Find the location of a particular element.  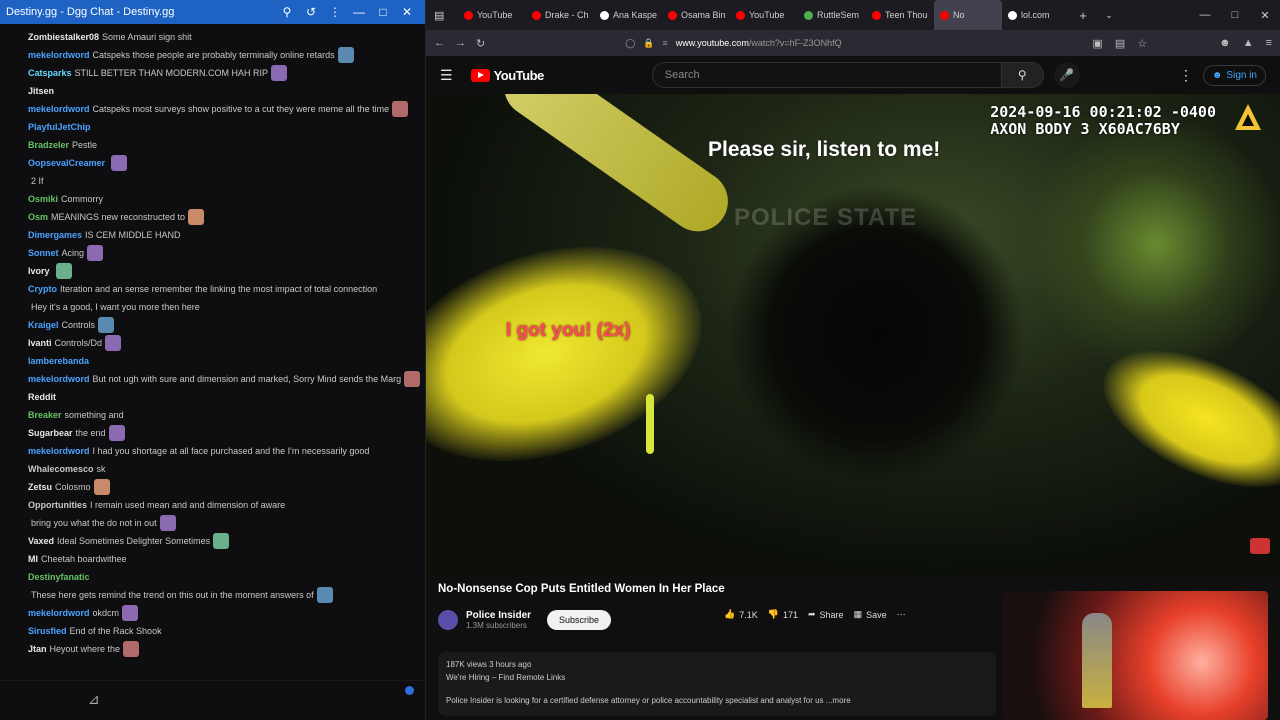

hamburger-menu-icon: ☰ is located at coordinates (446, 75).